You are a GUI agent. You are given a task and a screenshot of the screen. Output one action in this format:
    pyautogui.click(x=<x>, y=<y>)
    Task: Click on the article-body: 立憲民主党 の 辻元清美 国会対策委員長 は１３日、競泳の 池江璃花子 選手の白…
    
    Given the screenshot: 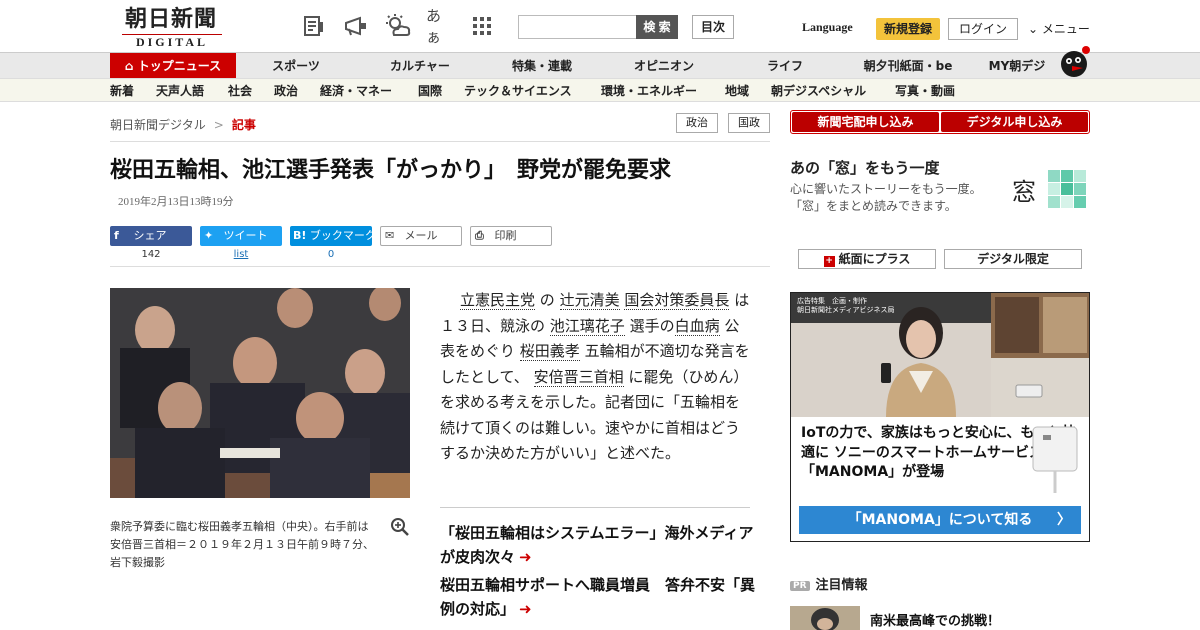 What is the action you would take?
    pyautogui.click(x=595, y=377)
    